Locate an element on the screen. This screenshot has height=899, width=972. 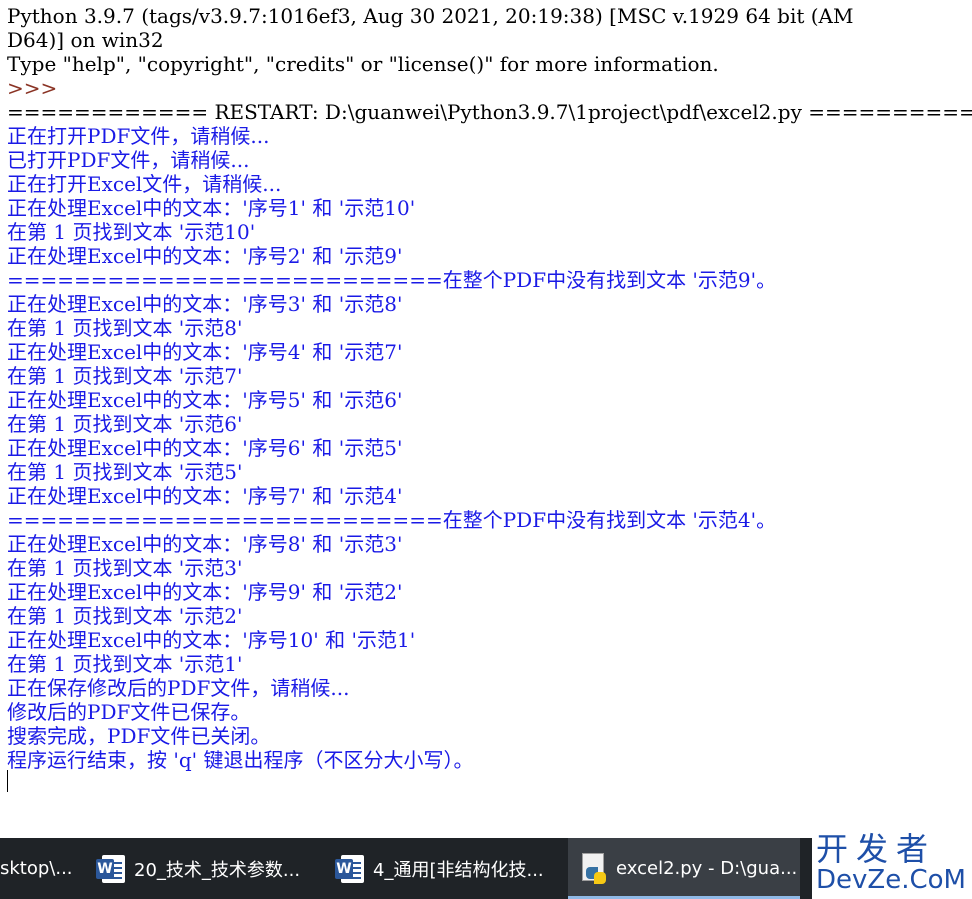
shell-line-out: 修改后的PDF文件已保存。 is located at coordinates (129, 712).